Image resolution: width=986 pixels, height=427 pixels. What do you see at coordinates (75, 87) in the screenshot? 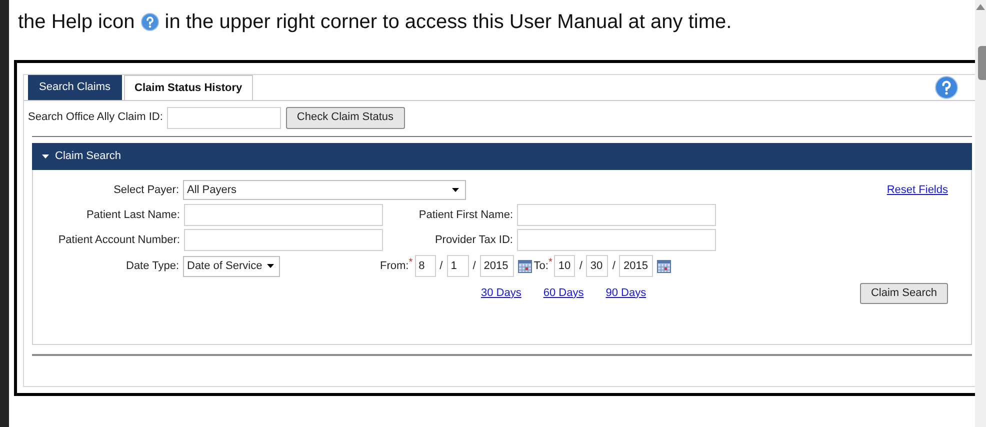
I see `tab: Search Claims` at bounding box center [75, 87].